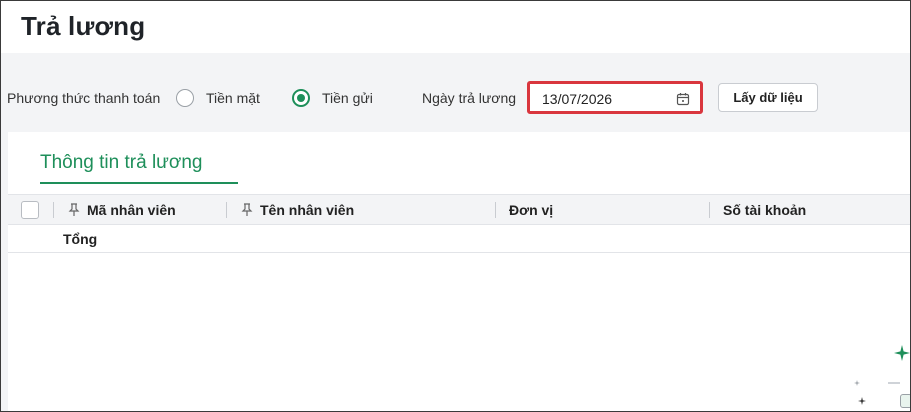 Image resolution: width=911 pixels, height=412 pixels. What do you see at coordinates (307, 210) in the screenshot?
I see `column-employee-name: Tên nhân viên` at bounding box center [307, 210].